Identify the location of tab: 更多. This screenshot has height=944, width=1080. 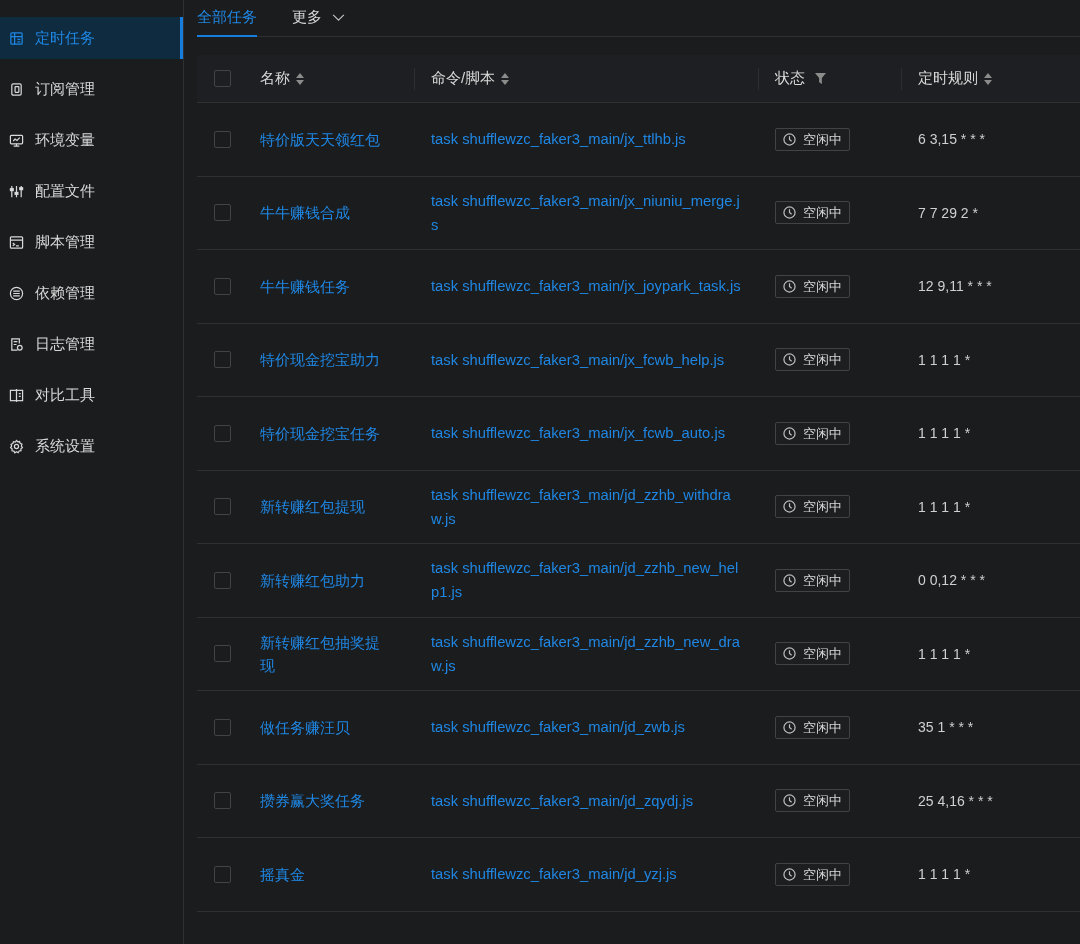
(318, 18).